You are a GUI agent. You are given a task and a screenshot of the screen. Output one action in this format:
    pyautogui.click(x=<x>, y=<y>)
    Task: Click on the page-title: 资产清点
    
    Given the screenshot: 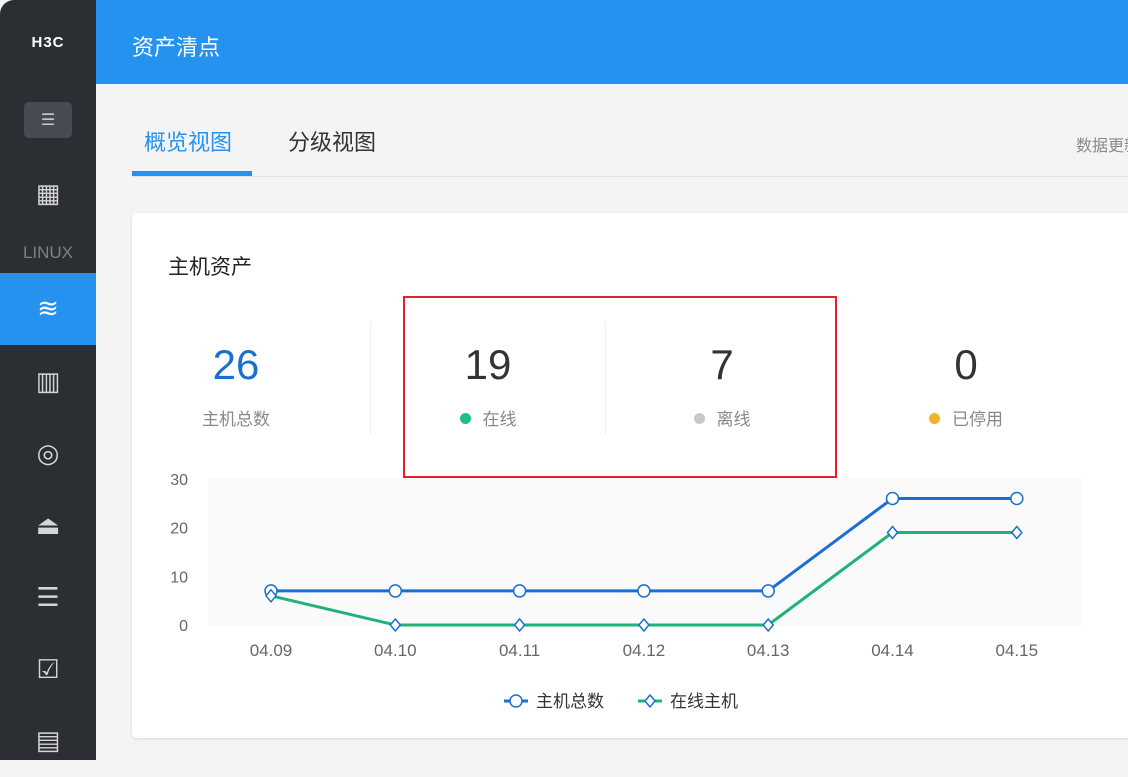 What is the action you would take?
    pyautogui.click(x=176, y=48)
    